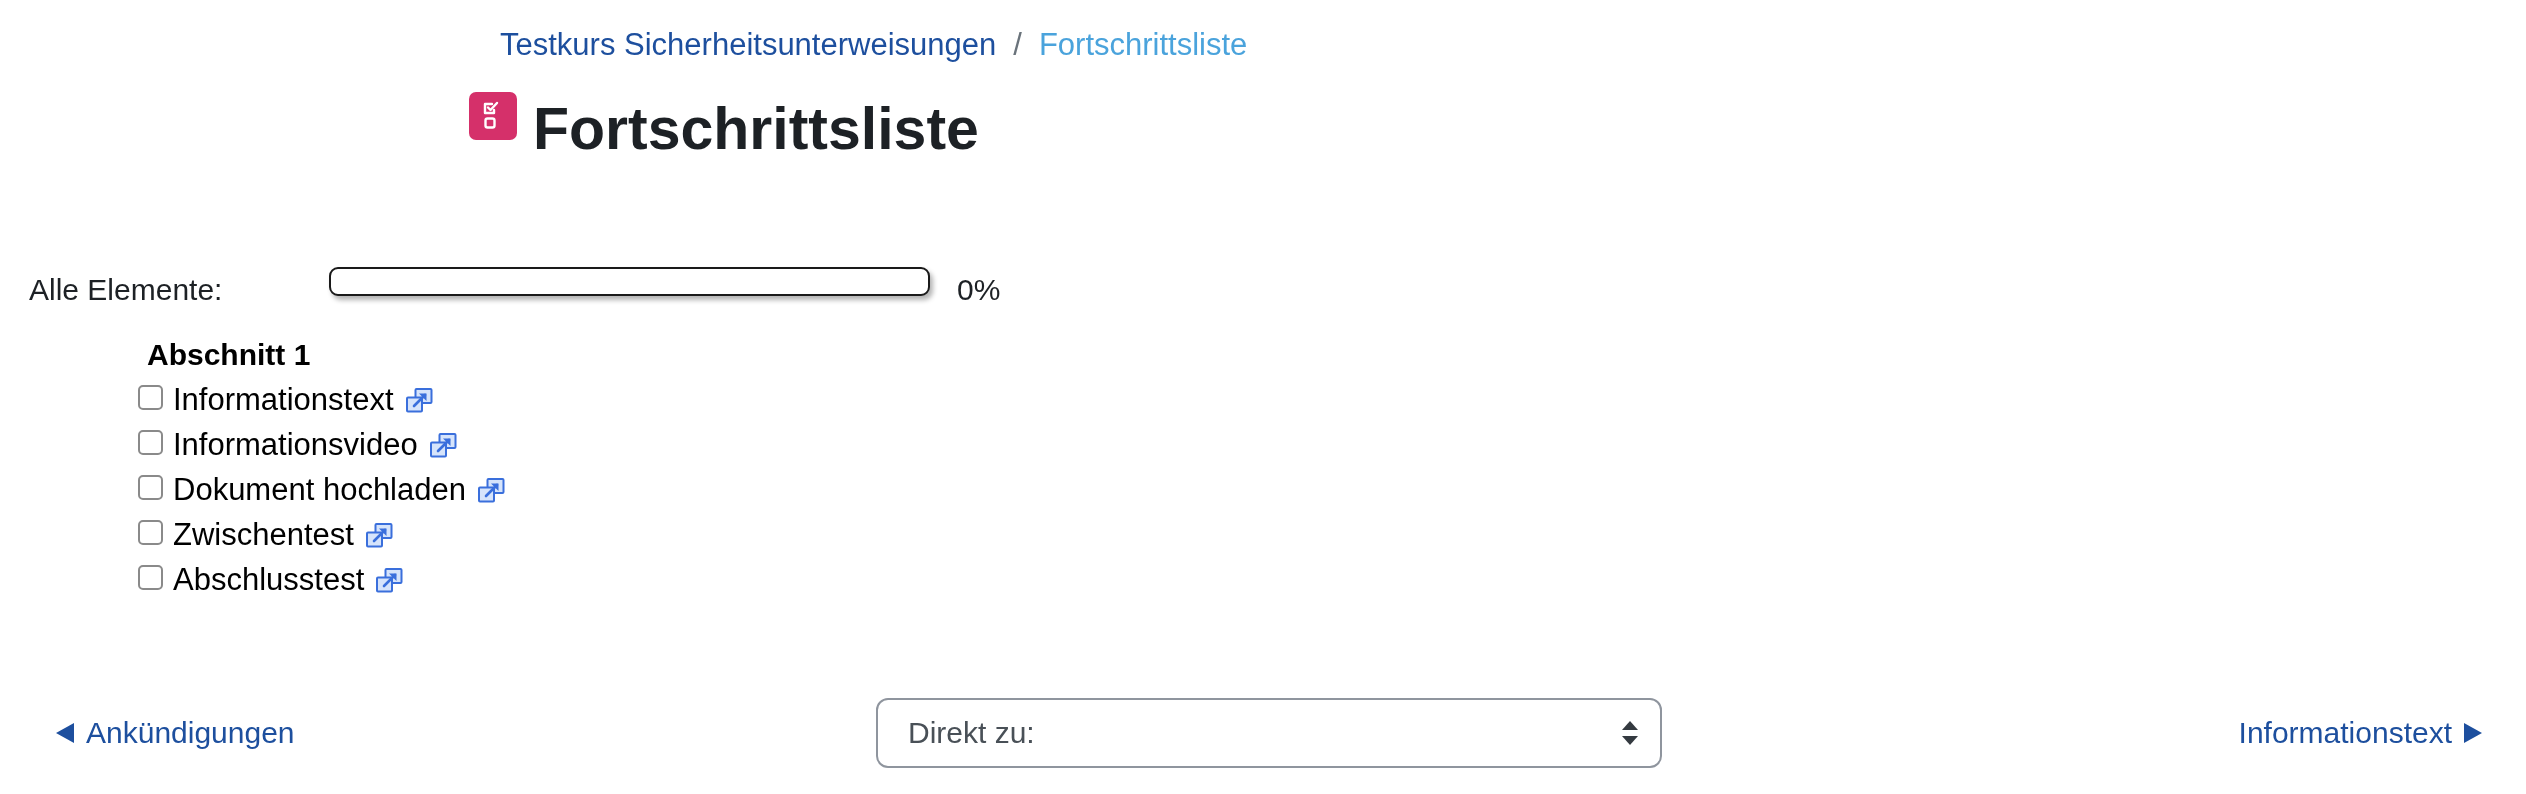 This screenshot has height=794, width=2526. What do you see at coordinates (126, 289) in the screenshot?
I see `progress-label: Alle Elemente:` at bounding box center [126, 289].